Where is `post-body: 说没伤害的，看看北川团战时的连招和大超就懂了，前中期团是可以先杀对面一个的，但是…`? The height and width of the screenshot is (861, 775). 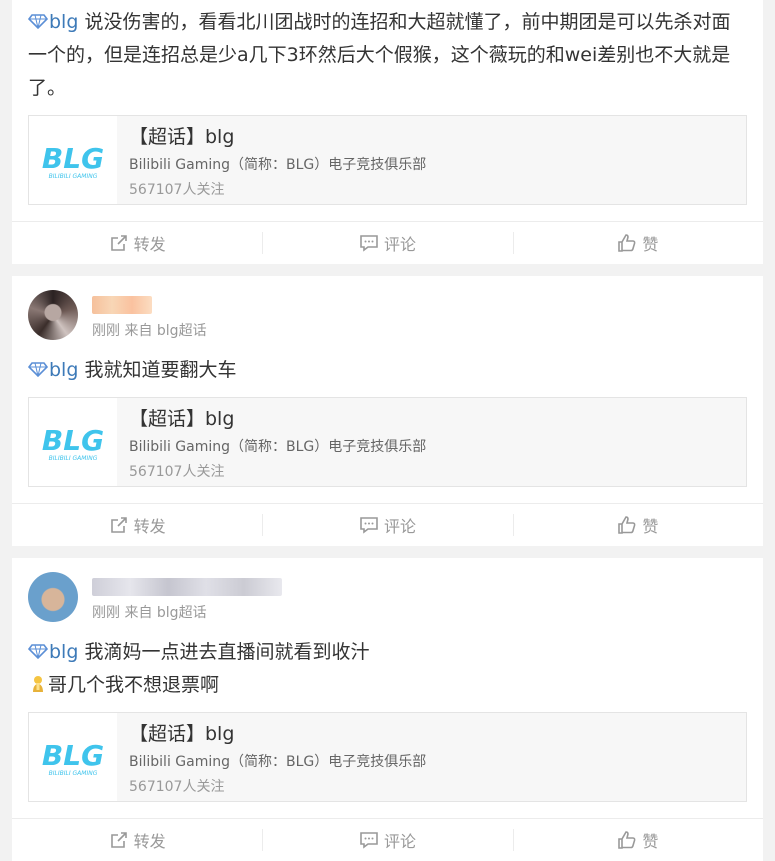 post-body: 说没伤害的，看看北川团战时的连招和大超就懂了，前中期团是可以先杀对面一个的，但是… is located at coordinates (379, 55).